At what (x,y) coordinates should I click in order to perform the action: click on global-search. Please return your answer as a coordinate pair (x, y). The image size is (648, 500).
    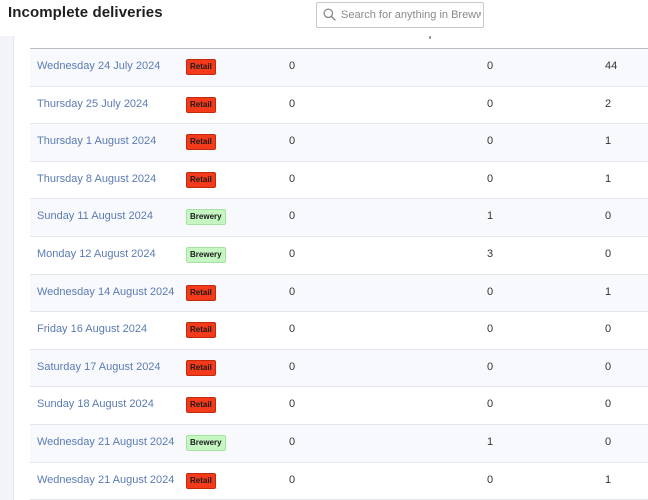
    Looking at the image, I should click on (400, 15).